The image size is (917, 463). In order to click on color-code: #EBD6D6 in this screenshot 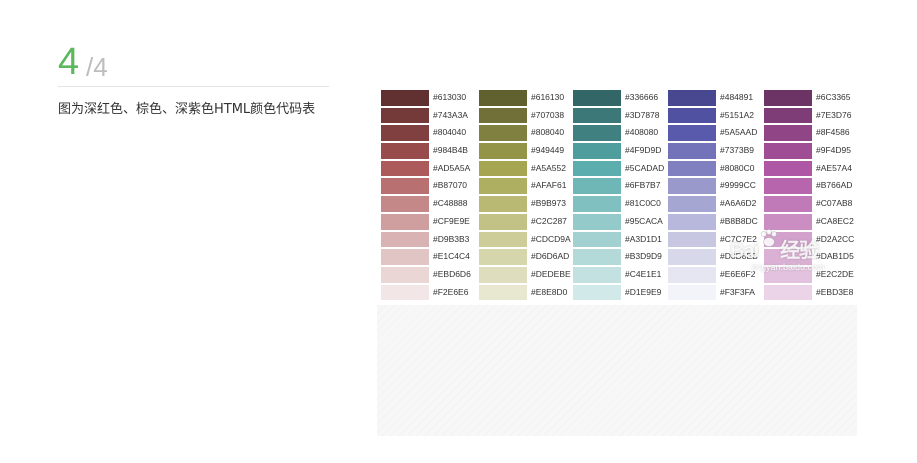, I will do `click(452, 273)`.